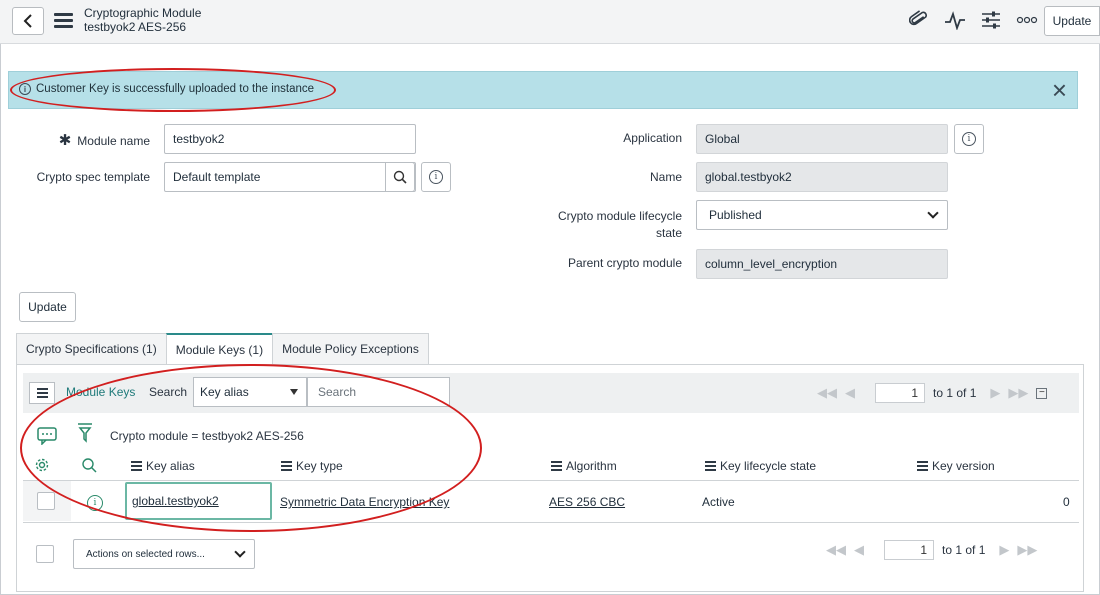 Image resolution: width=1100 pixels, height=595 pixels. Describe the element at coordinates (163, 466) in the screenshot. I see `column-header-key-alias: Key alias` at that location.